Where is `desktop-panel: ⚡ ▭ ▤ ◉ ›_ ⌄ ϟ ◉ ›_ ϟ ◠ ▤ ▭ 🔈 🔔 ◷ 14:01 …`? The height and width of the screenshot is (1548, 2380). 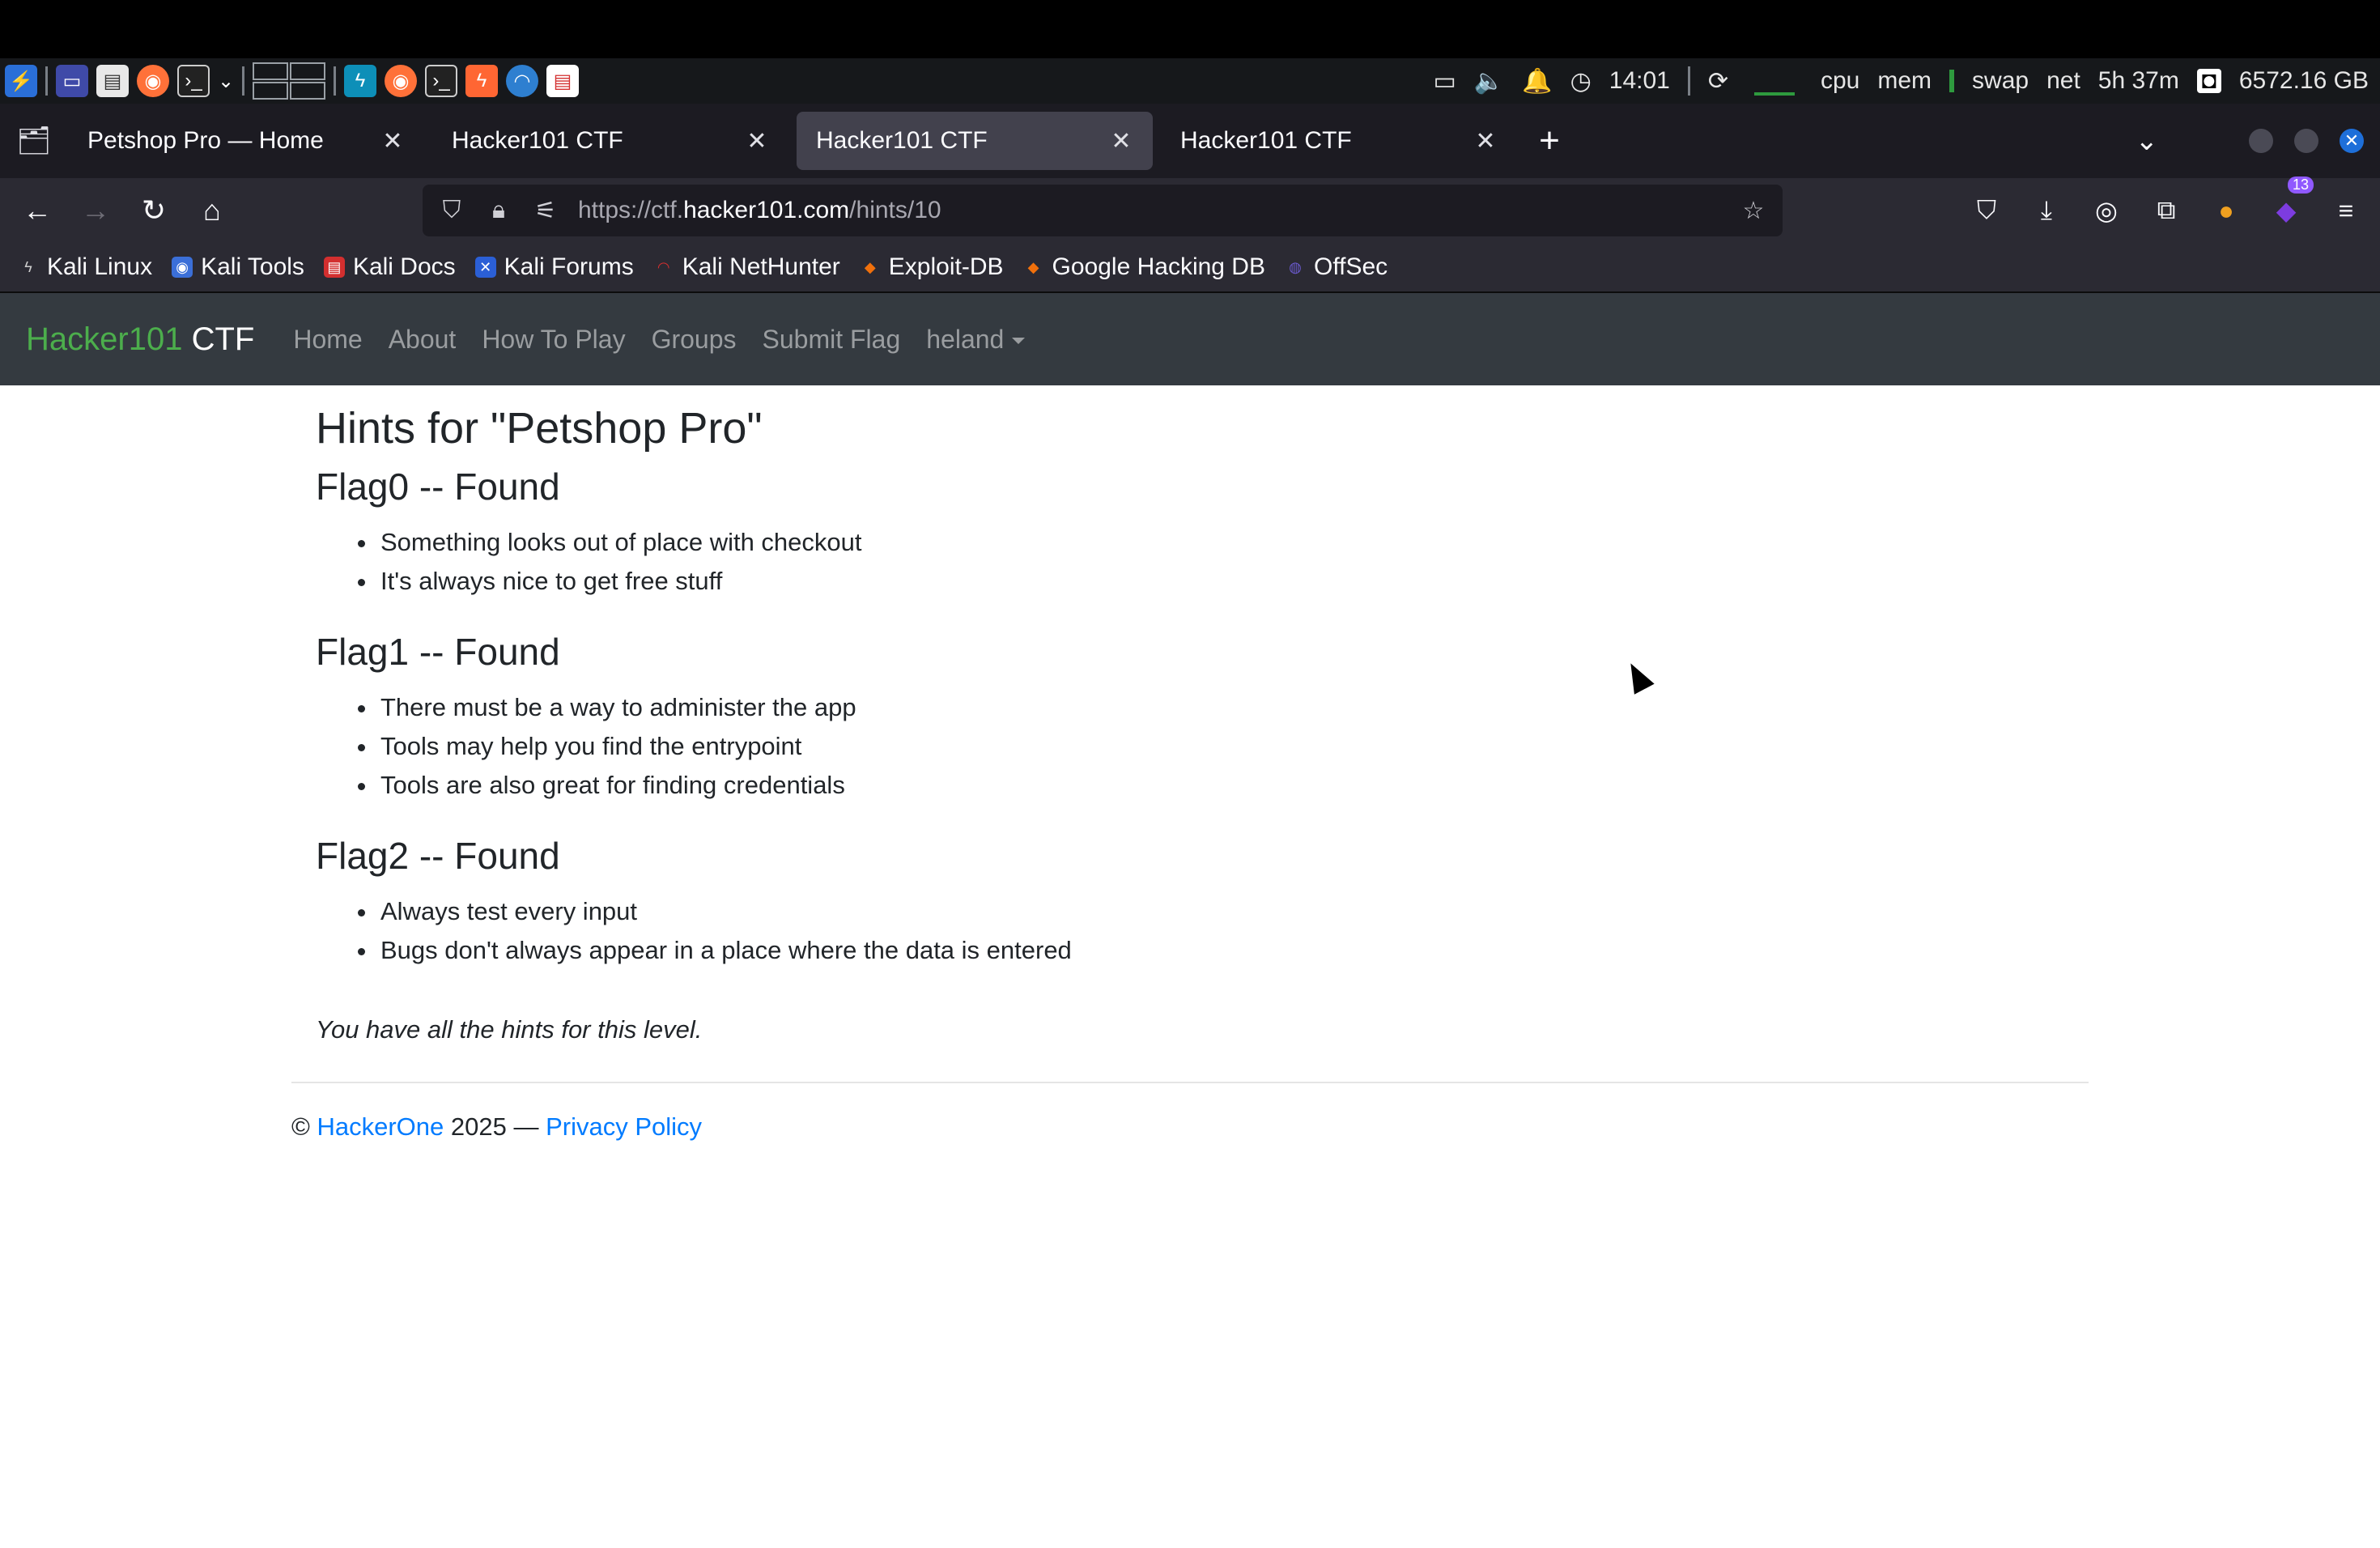 desktop-panel: ⚡ ▭ ▤ ◉ ›_ ⌄ ϟ ◉ ›_ ϟ ◠ ▤ ▭ 🔈 🔔 ◷ 14:01 … is located at coordinates (1190, 81).